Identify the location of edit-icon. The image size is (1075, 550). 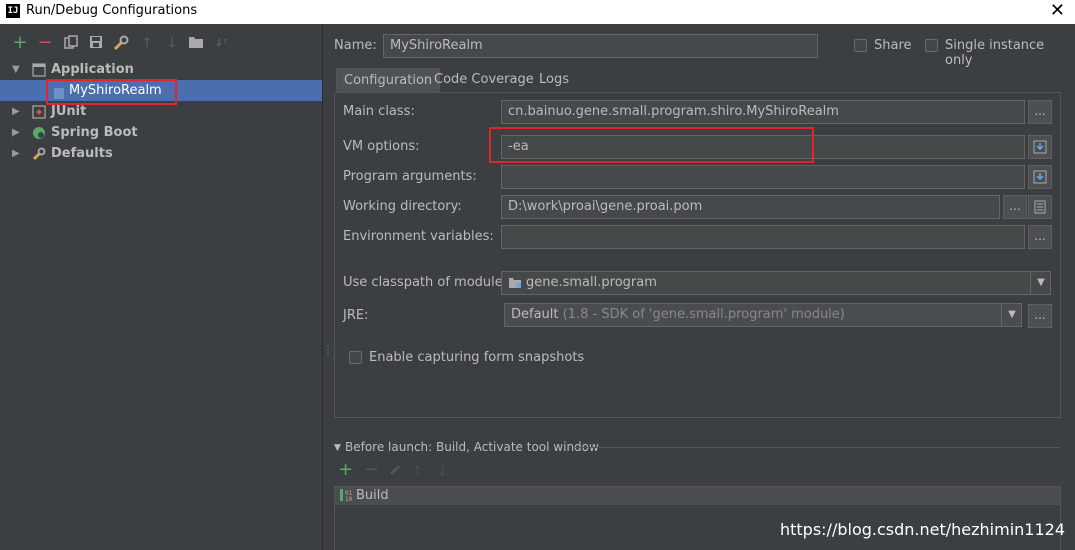
(395, 471).